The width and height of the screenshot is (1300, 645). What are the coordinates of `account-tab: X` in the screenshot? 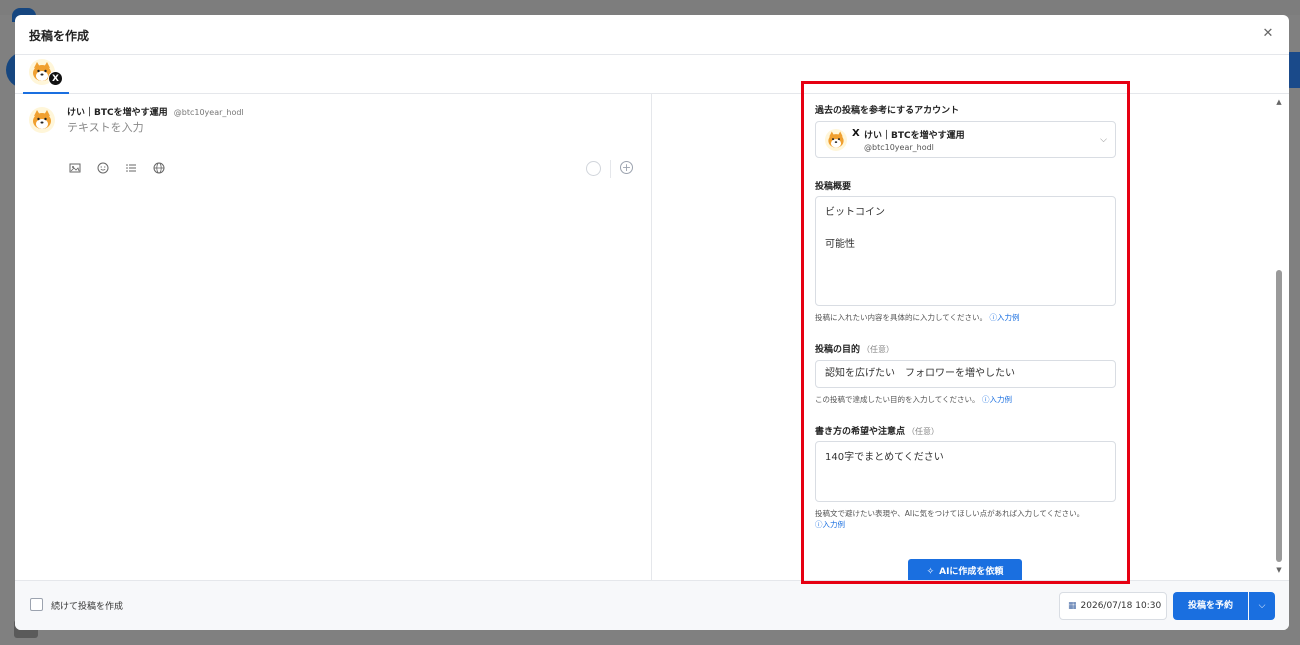 It's located at (46, 74).